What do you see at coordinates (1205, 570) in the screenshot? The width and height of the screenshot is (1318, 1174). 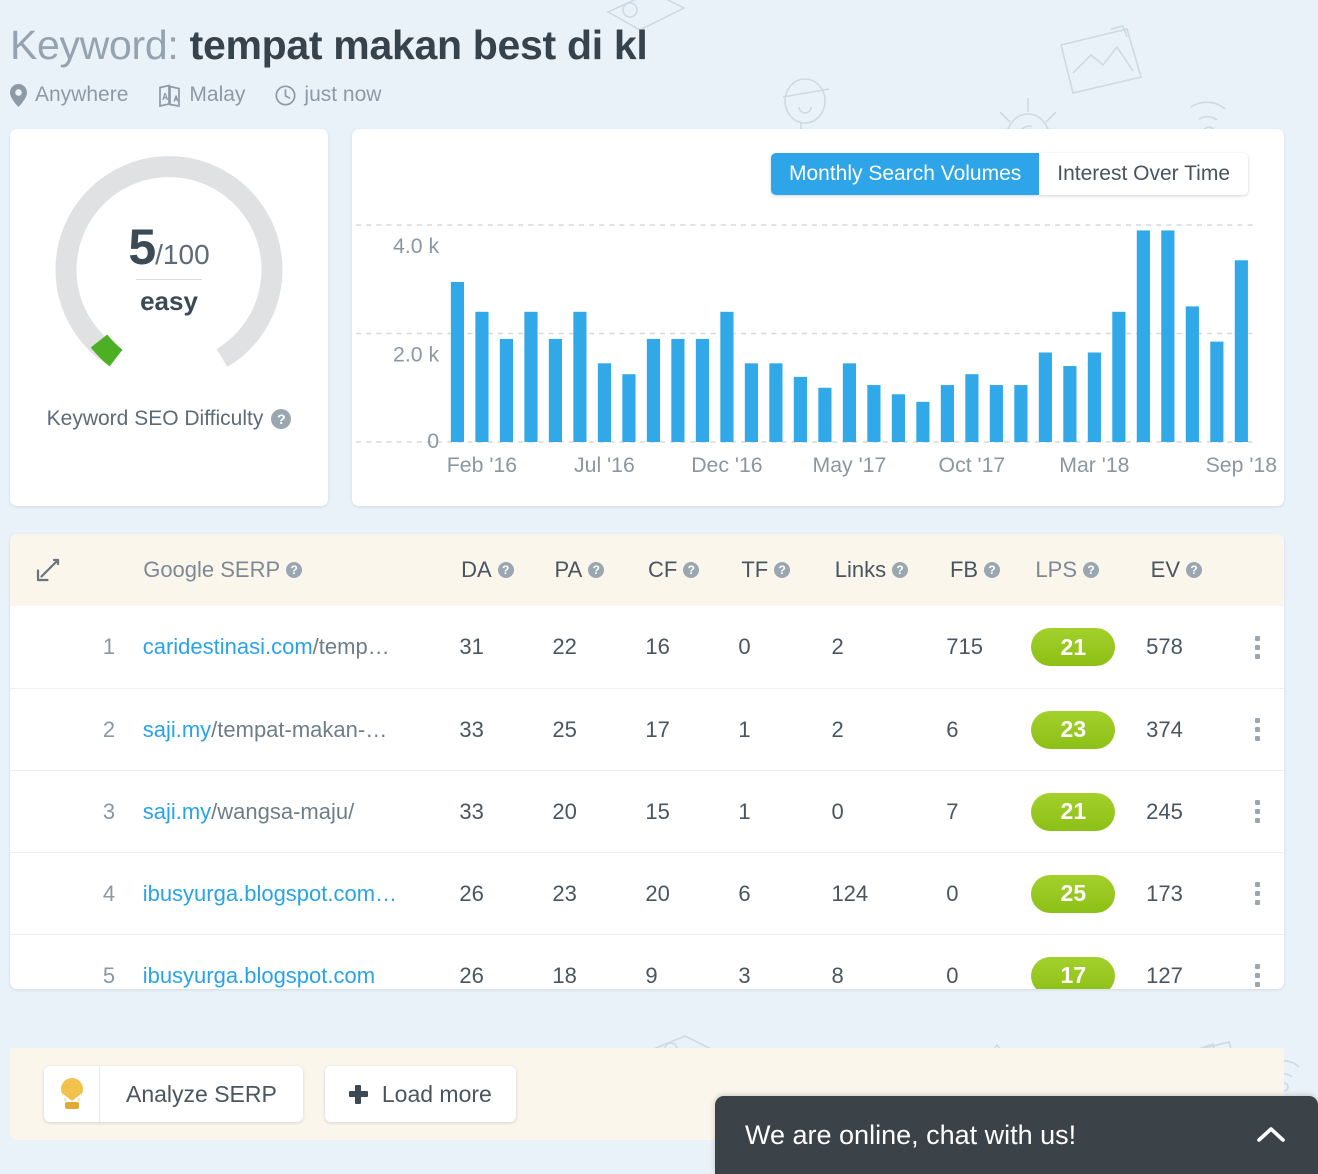 I see `ev-column-header: EV?` at bounding box center [1205, 570].